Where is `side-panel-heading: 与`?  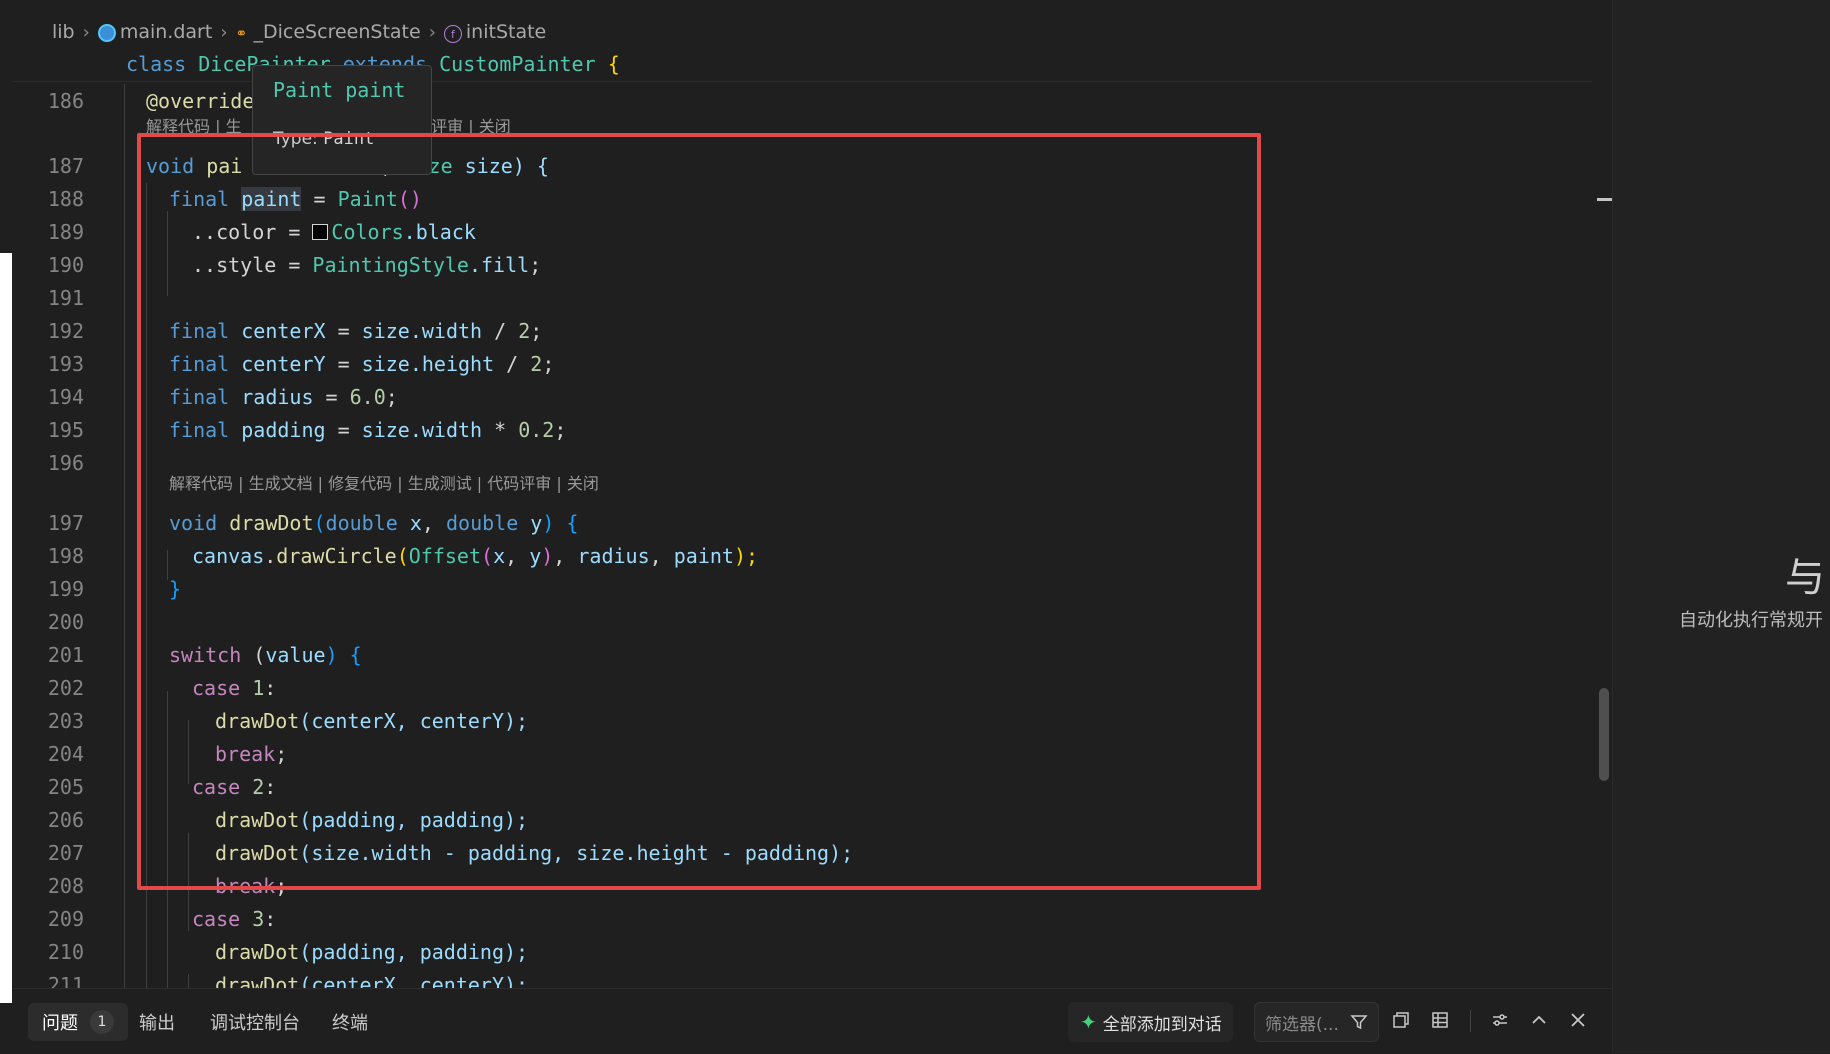
side-panel-heading: 与 is located at coordinates (1805, 578).